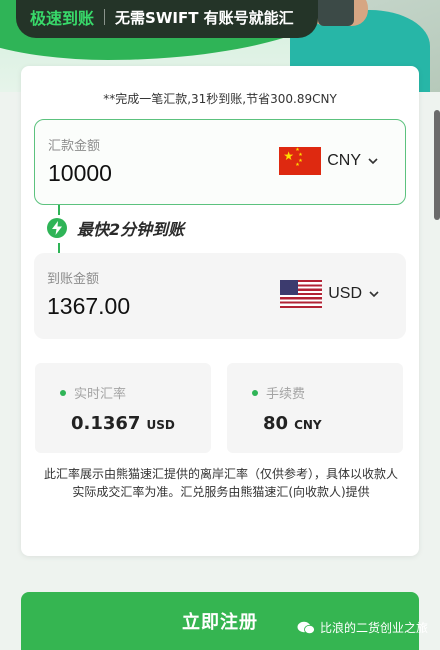 The height and width of the screenshot is (650, 440). What do you see at coordinates (131, 229) in the screenshot?
I see `delivery-speed-text: 最快2分钟到账` at bounding box center [131, 229].